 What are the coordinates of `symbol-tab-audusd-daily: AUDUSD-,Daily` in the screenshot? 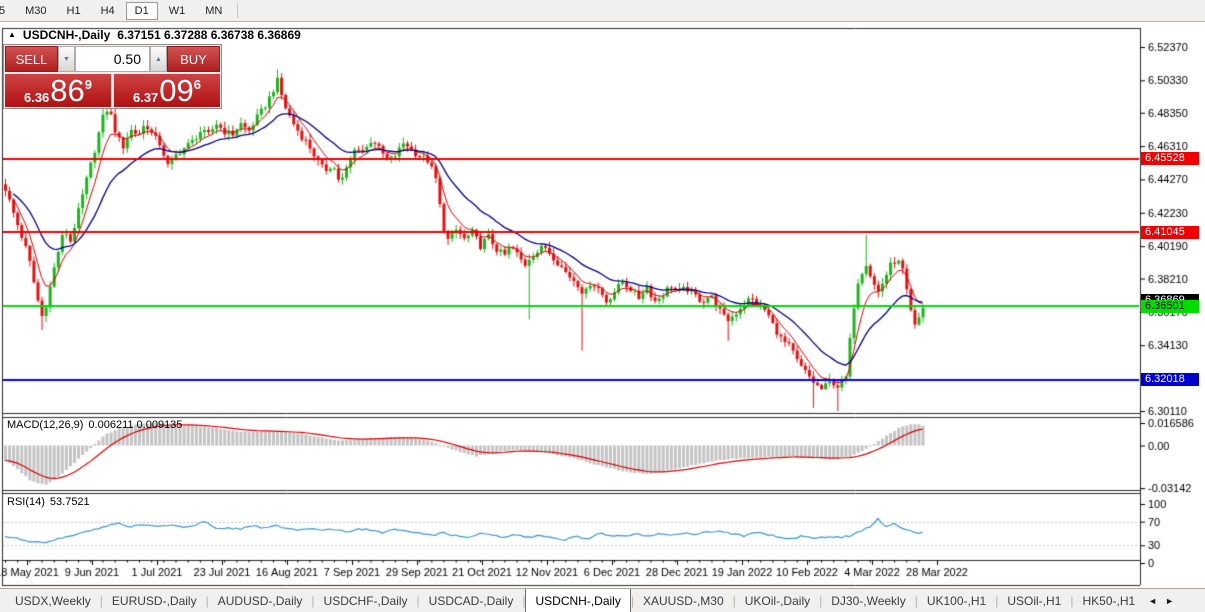 It's located at (260, 600).